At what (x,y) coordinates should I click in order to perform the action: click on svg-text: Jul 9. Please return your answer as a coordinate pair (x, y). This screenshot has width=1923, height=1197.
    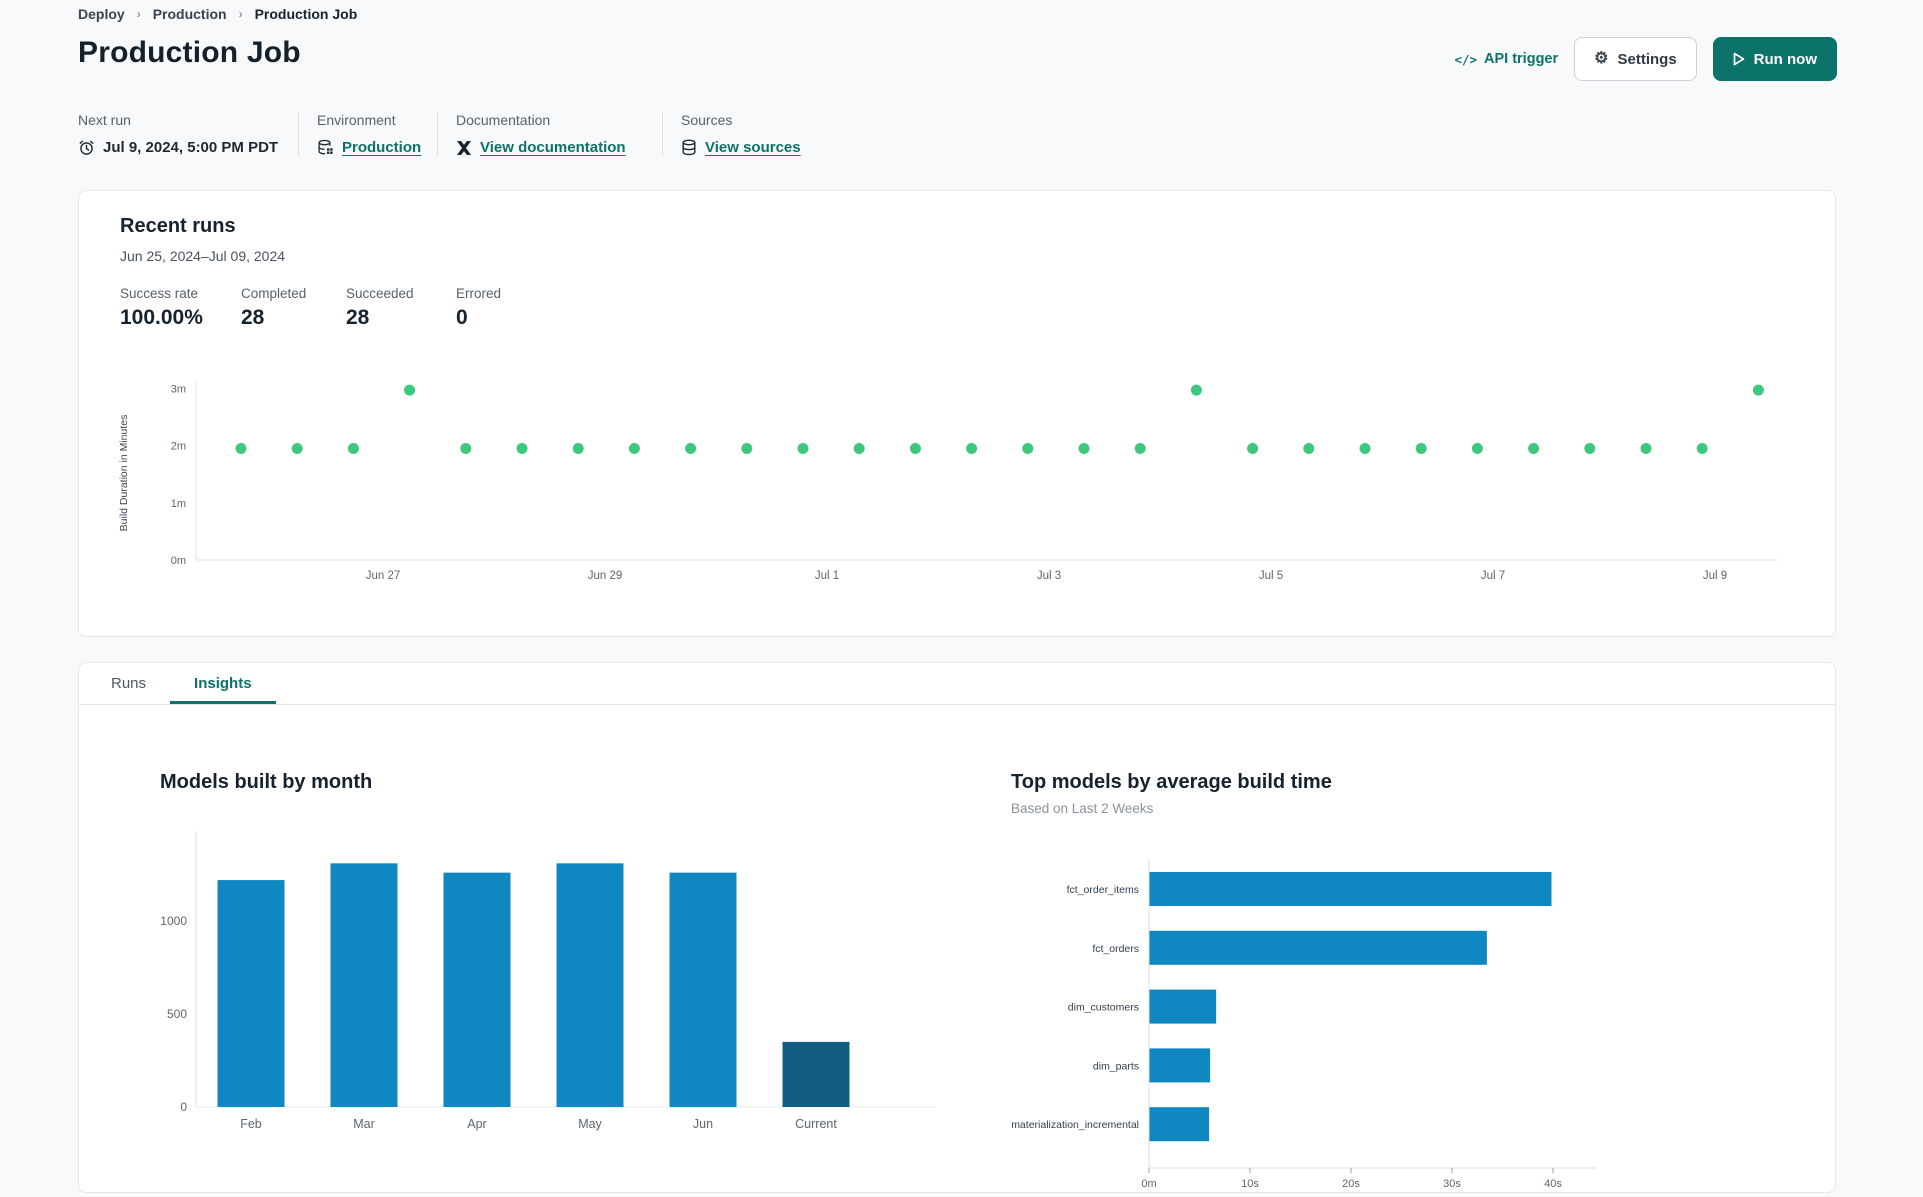
    Looking at the image, I should click on (1715, 576).